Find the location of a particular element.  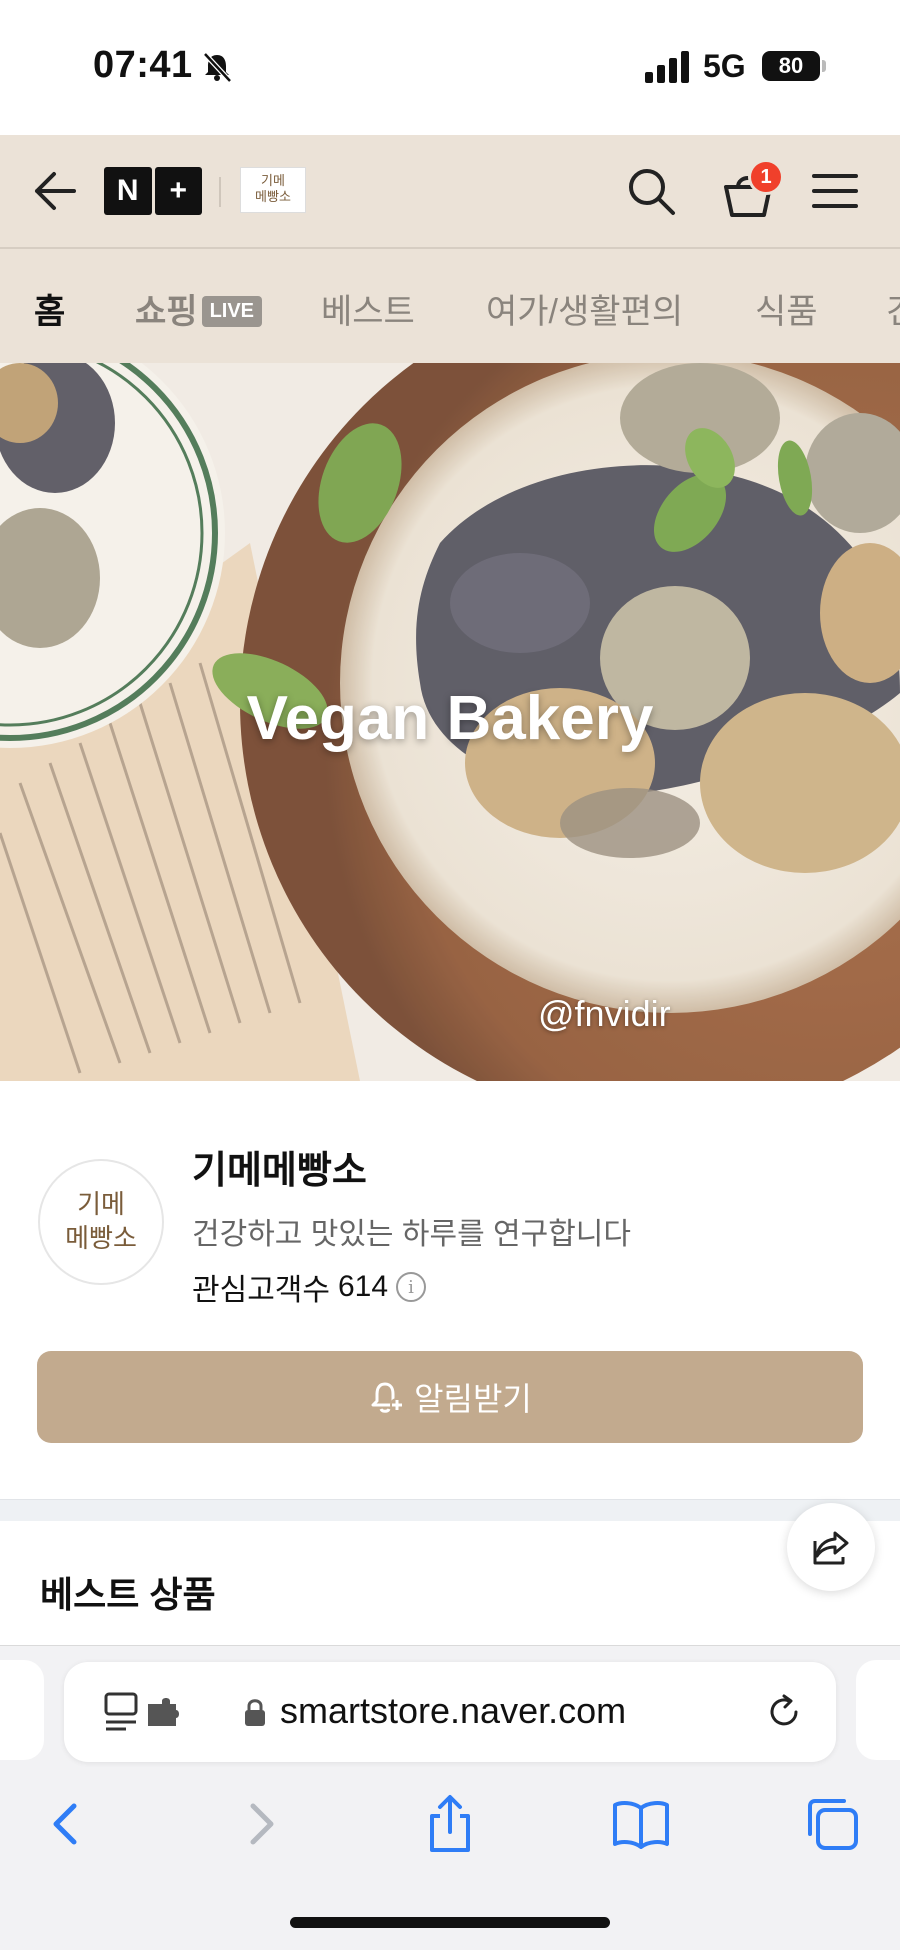

next-tab-peek is located at coordinates (878, 1710).